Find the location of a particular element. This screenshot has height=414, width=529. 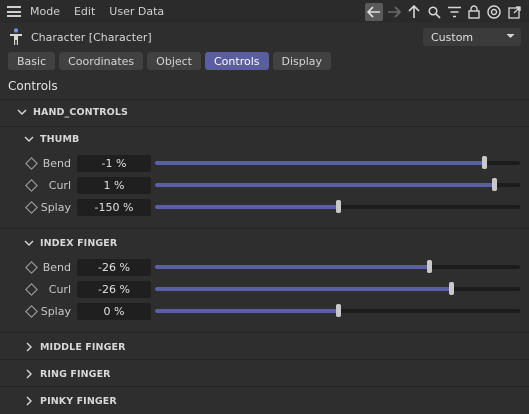

tab-coordinates: Coordinates is located at coordinates (101, 61).